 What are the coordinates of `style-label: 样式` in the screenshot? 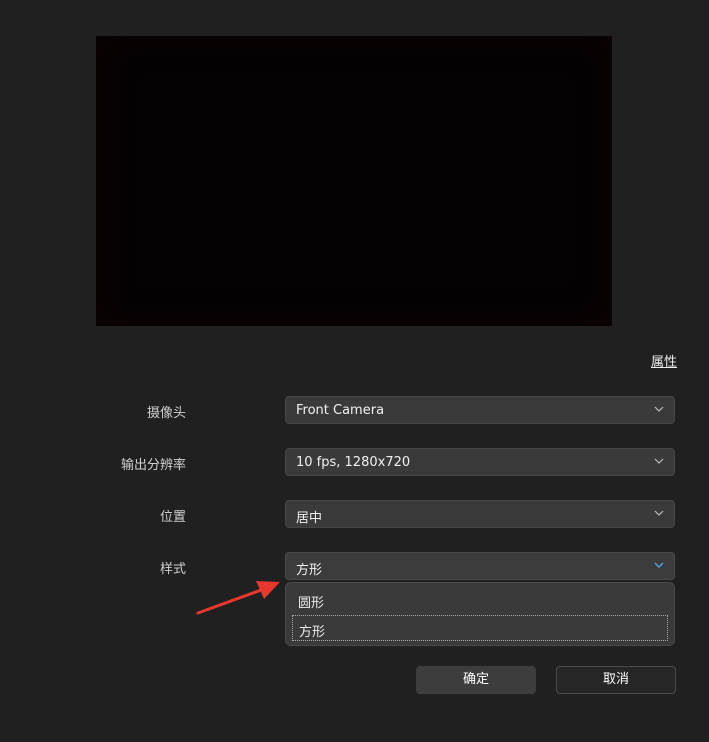 It's located at (172, 569).